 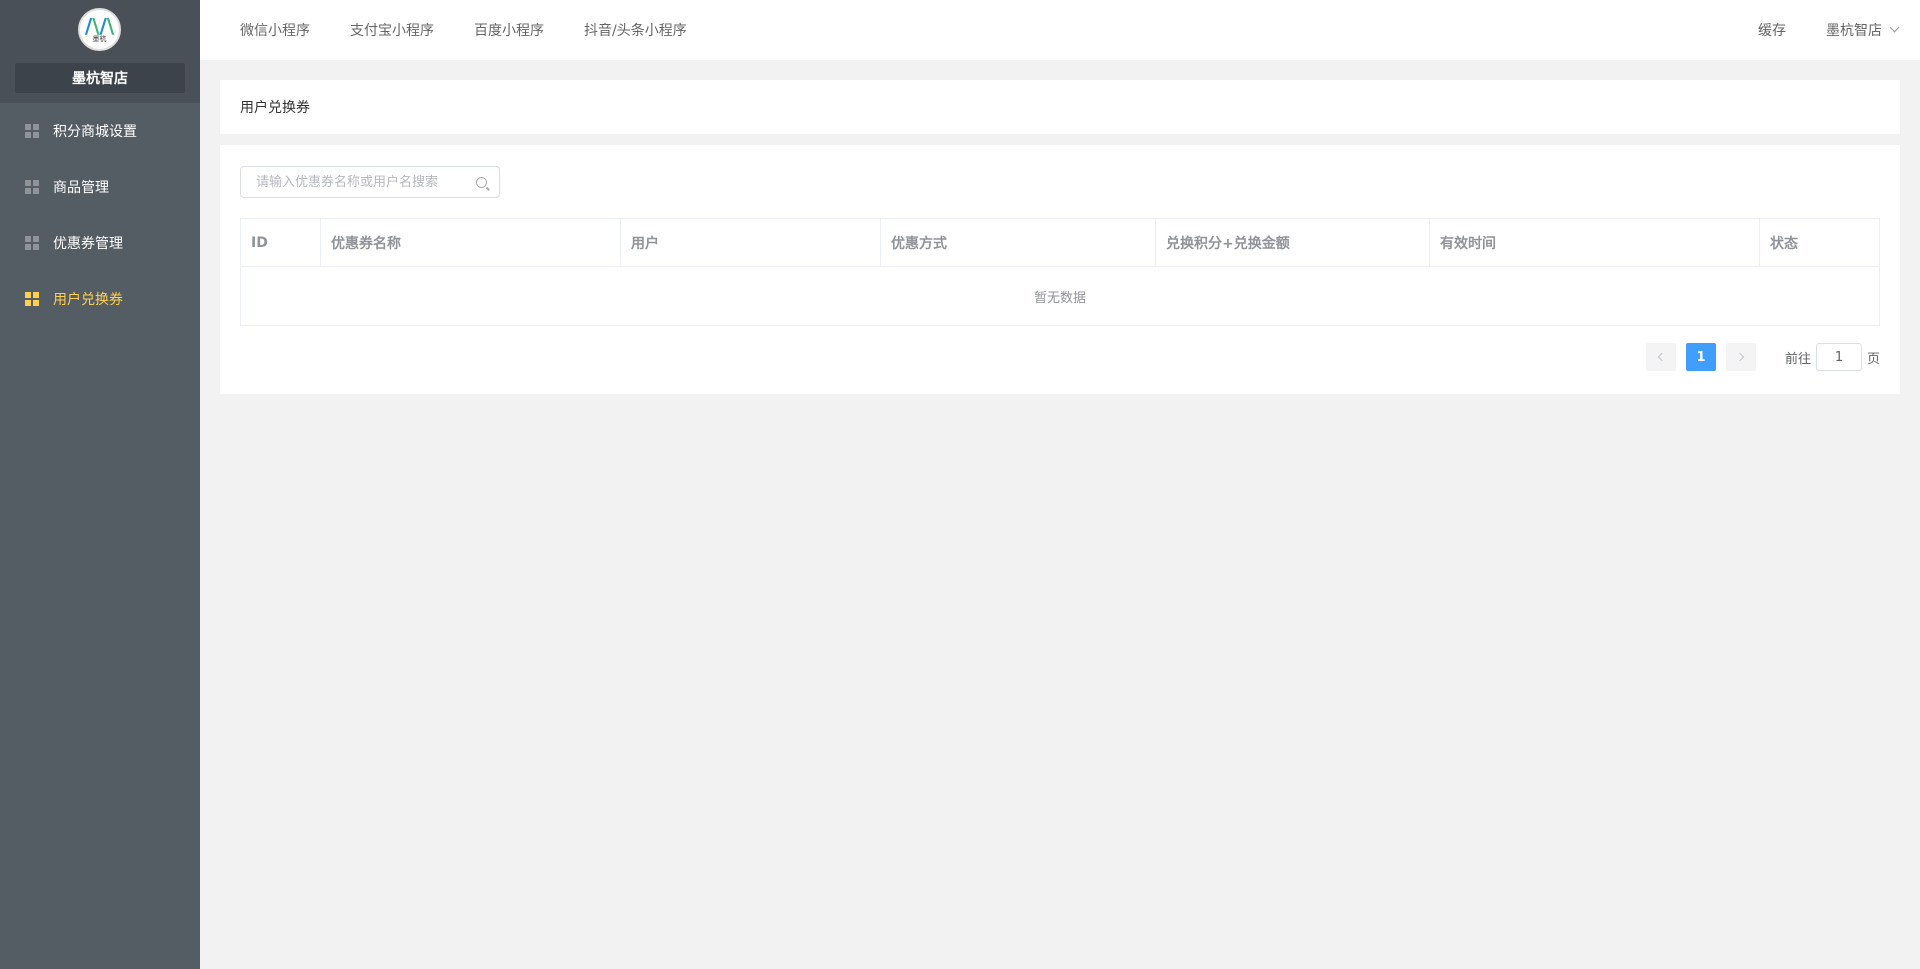 I want to click on search-icon, so click(x=481, y=182).